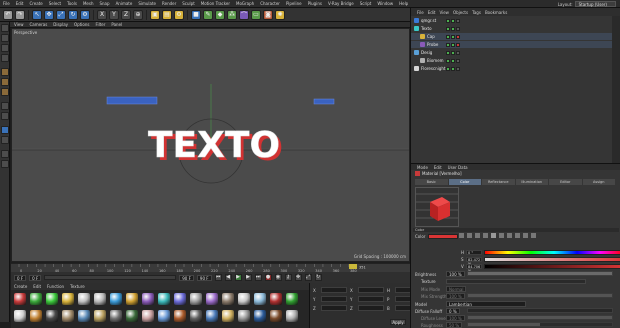  What do you see at coordinates (186, 277) in the screenshot?
I see `max-frame-field: 90 F` at bounding box center [186, 277].